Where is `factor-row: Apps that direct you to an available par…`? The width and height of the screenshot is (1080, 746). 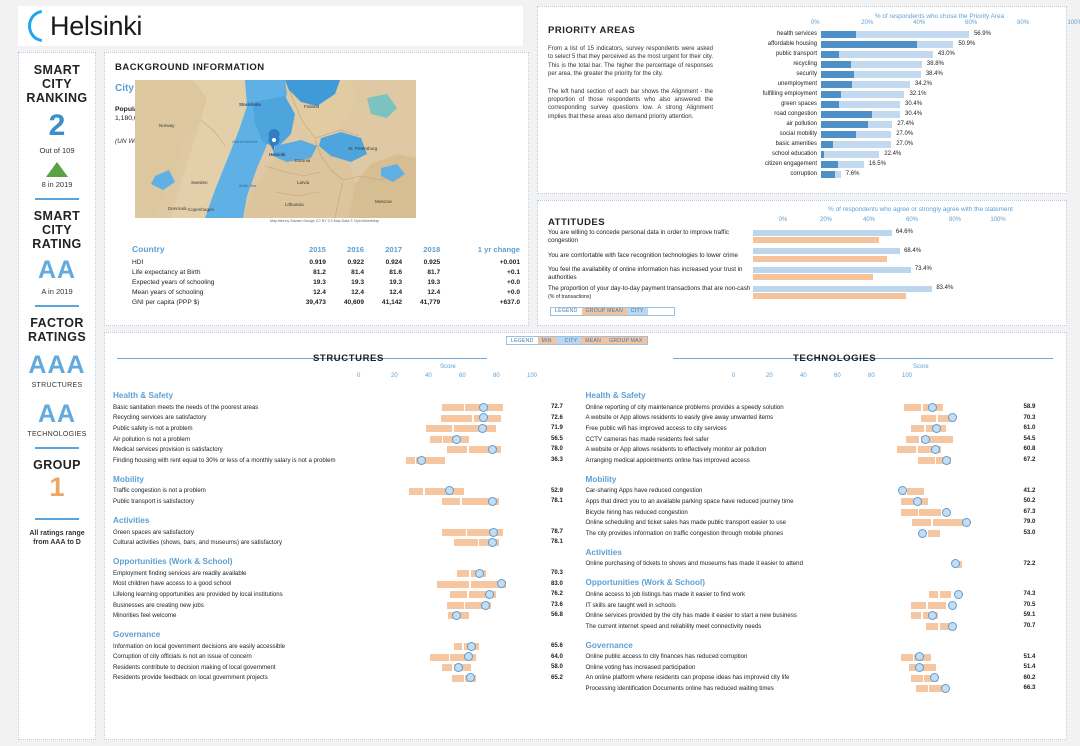 factor-row: Apps that direct you to an available par… is located at coordinates (822, 501).